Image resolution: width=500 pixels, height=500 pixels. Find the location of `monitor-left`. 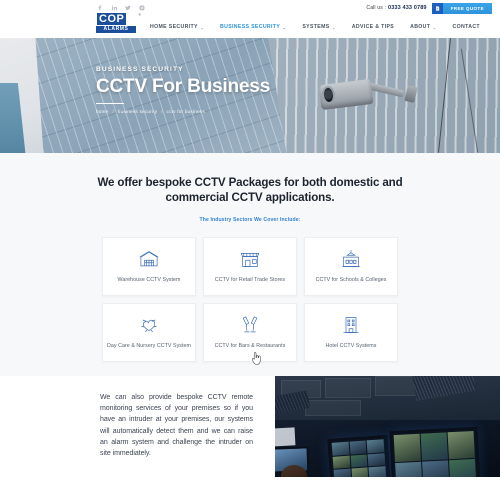

monitor-left is located at coordinates (359, 455).